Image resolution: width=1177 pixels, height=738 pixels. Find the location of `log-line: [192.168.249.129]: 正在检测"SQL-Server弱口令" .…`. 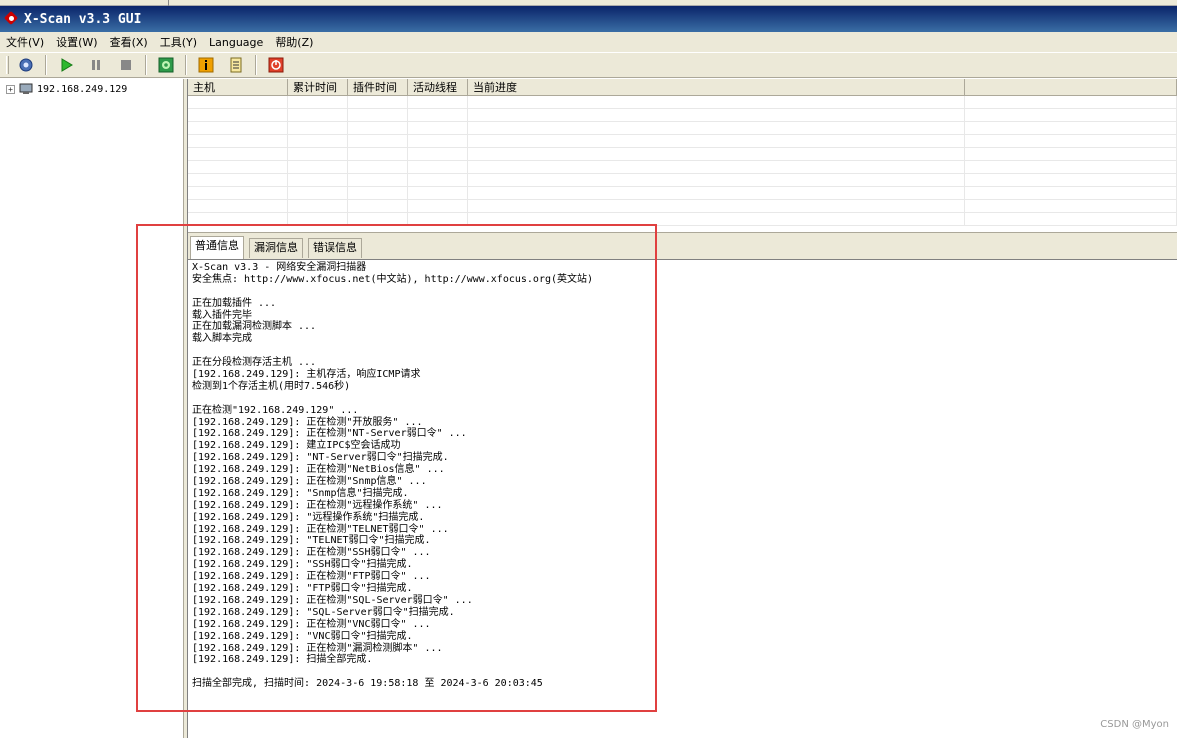

log-line: [192.168.249.129]: 正在检测"SQL-Server弱口令" .… is located at coordinates (332, 600).